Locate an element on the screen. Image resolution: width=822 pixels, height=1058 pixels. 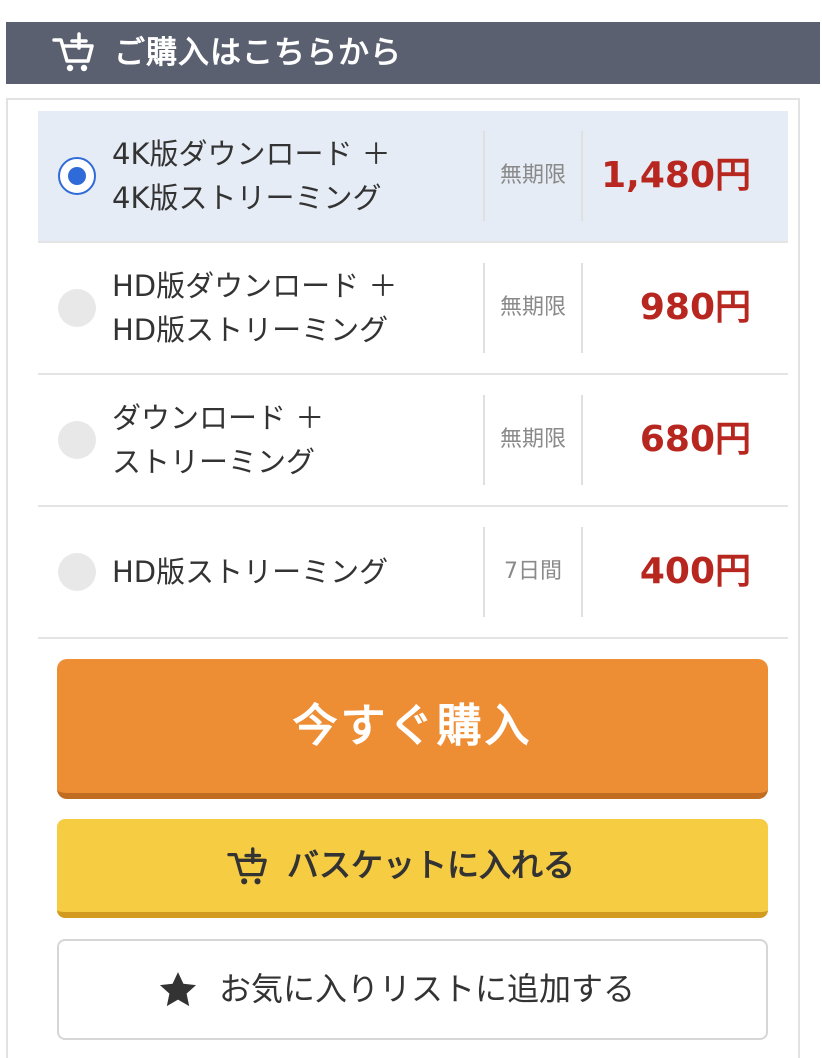
option-label: 4K版ダウンロード ＋ 4K版ストリーミング is located at coordinates (251, 176).